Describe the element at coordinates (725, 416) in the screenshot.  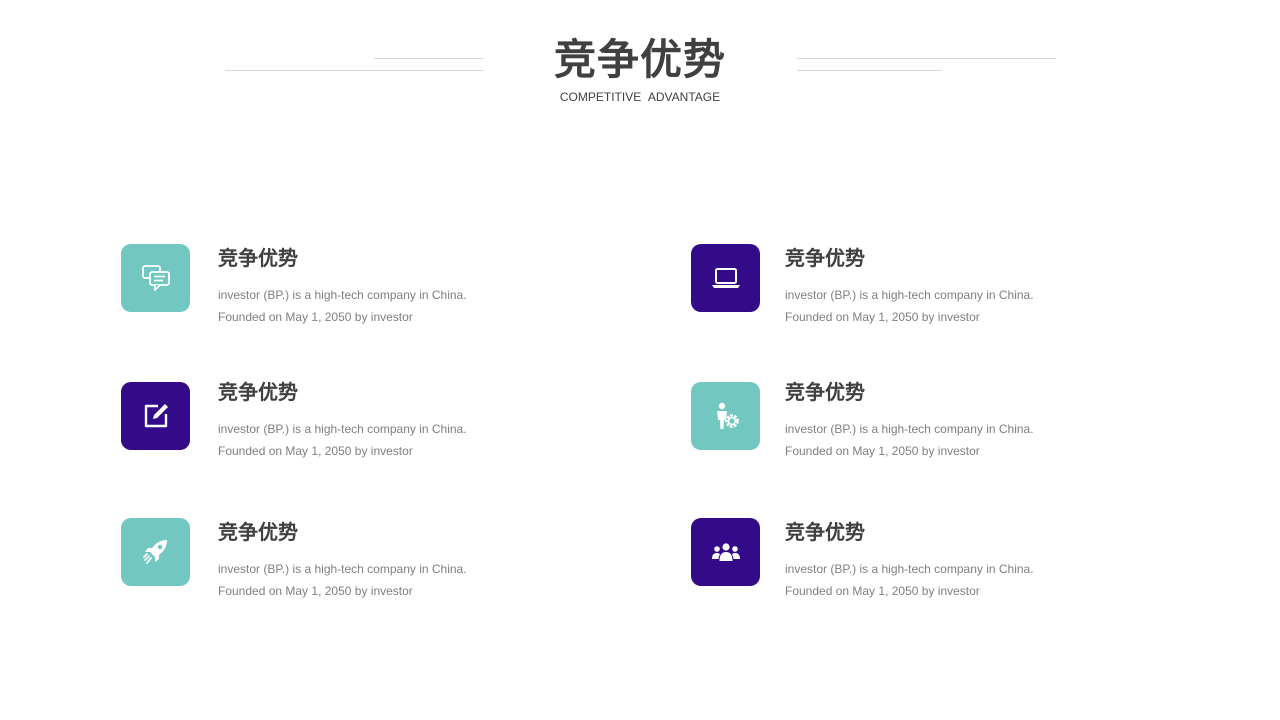
I see `person-gear-icon` at that location.